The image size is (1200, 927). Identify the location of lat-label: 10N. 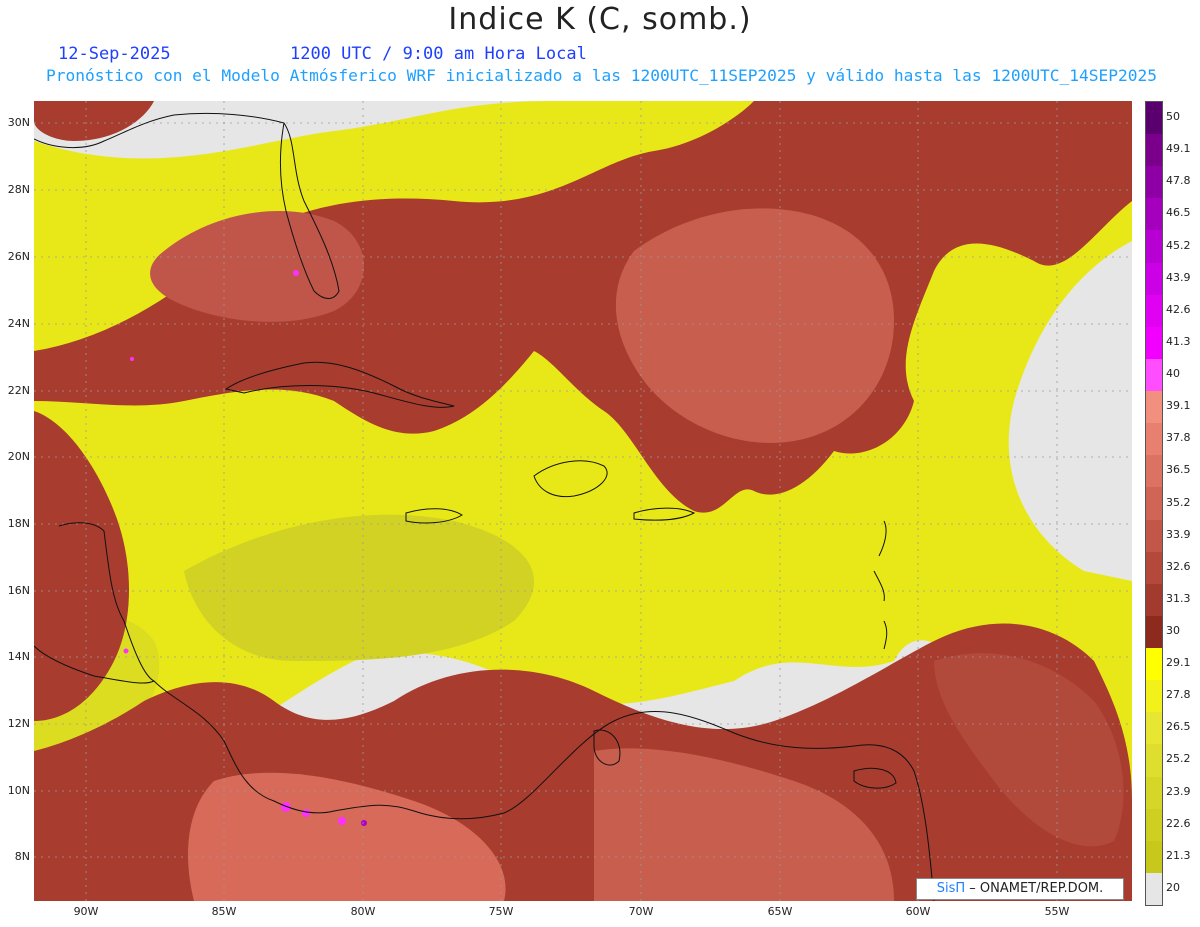
(18, 790).